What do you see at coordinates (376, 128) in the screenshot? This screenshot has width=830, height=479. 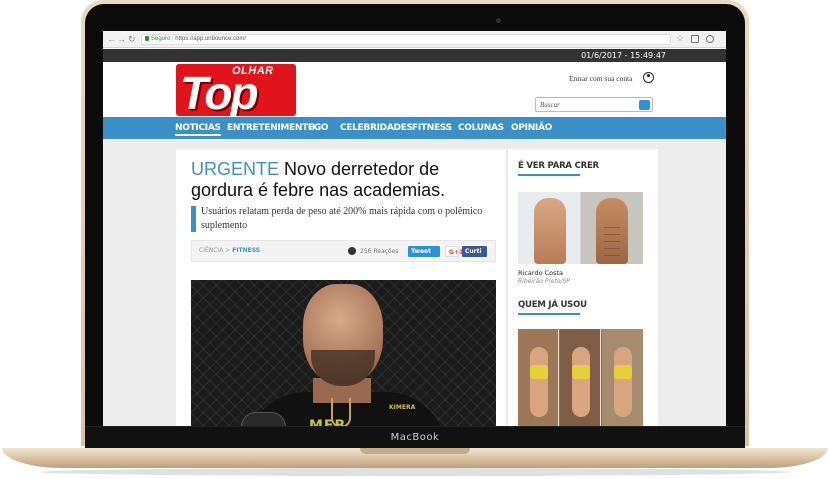 I see `menu-item-celebridades: CELEBRIDADES` at bounding box center [376, 128].